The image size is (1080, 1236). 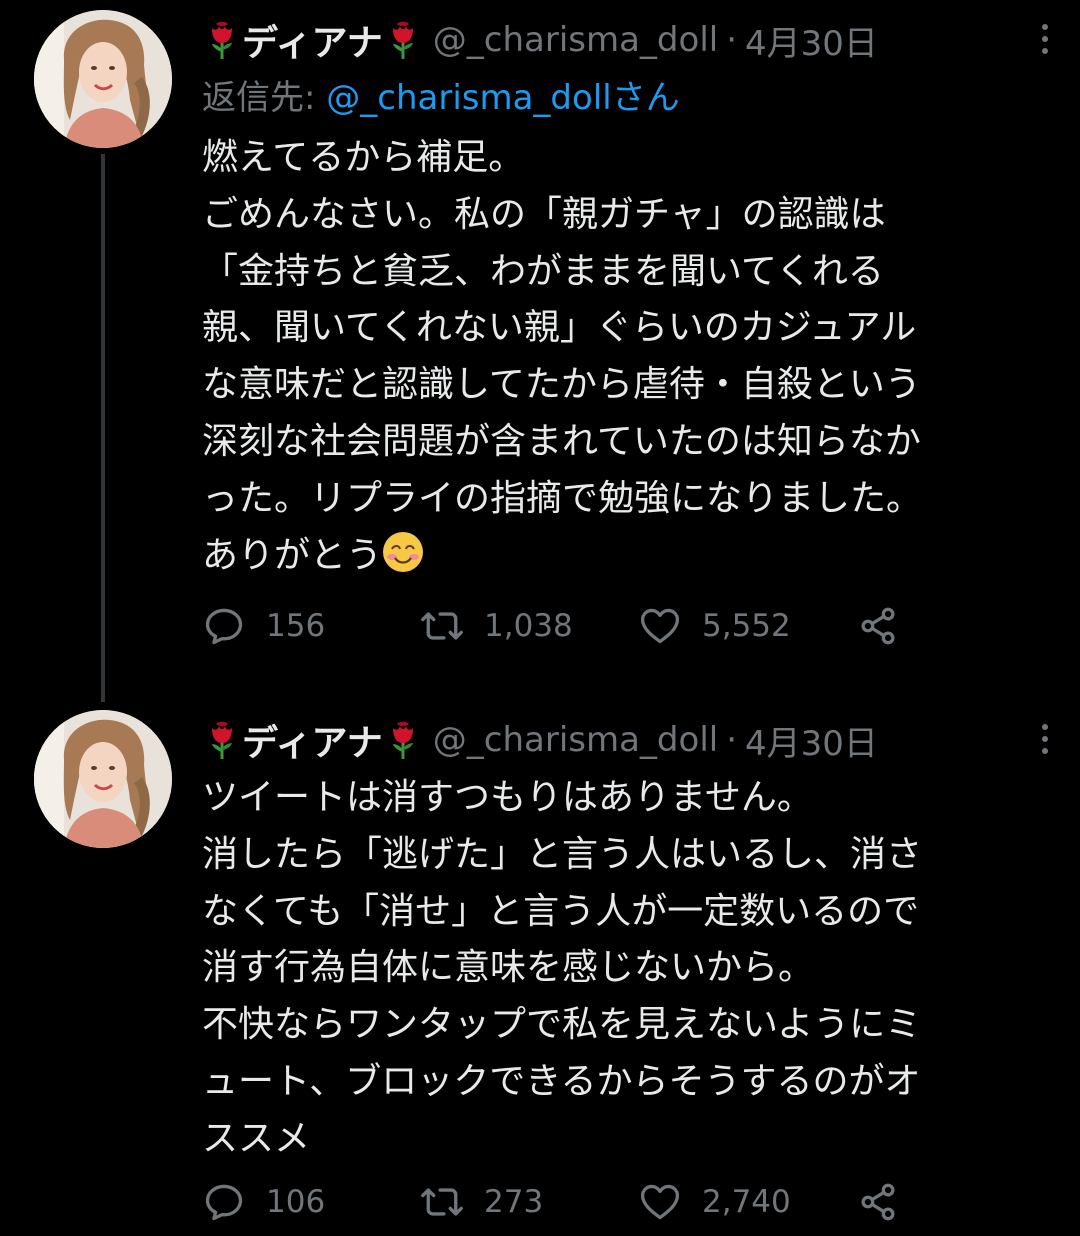 I want to click on retweet-button: 273, so click(x=529, y=1202).